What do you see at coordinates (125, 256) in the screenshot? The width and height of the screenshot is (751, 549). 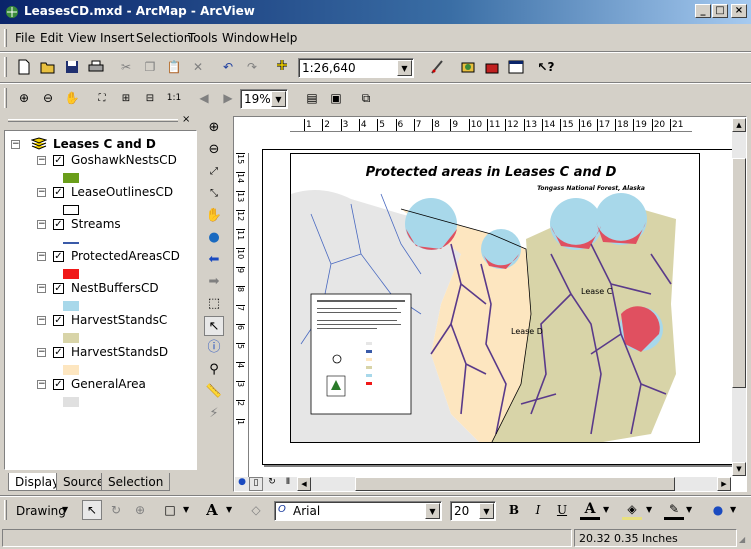 I see `layer-name: ProtectedAreasCD` at bounding box center [125, 256].